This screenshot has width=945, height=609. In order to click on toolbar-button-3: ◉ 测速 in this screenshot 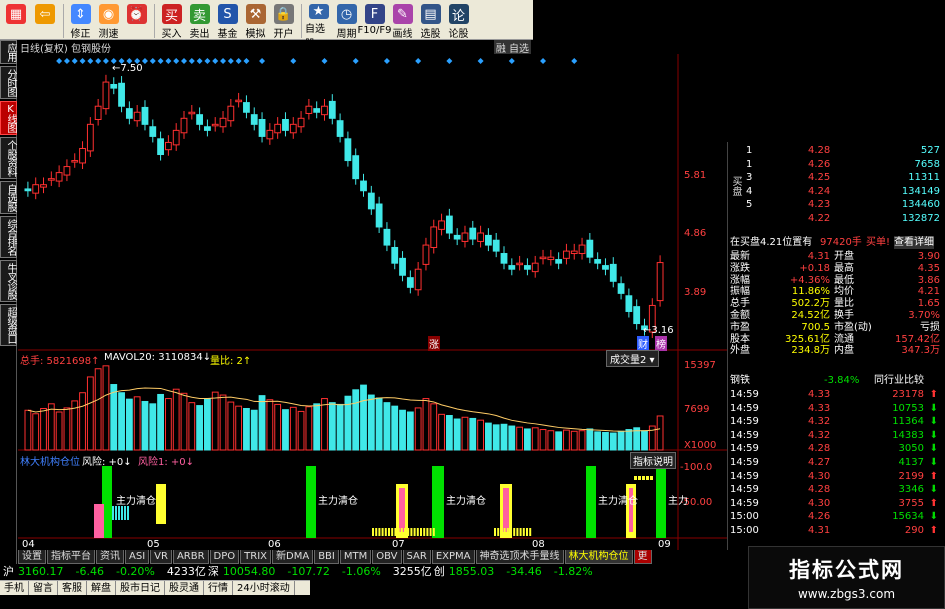, I will do `click(108, 21)`.